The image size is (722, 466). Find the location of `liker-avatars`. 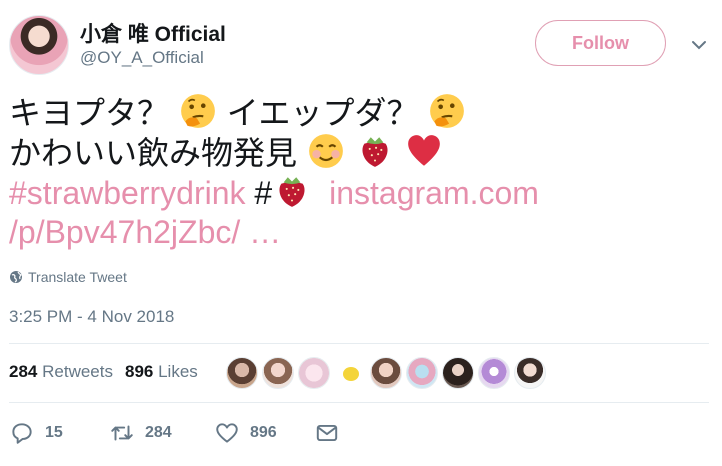

liker-avatars is located at coordinates (386, 373).